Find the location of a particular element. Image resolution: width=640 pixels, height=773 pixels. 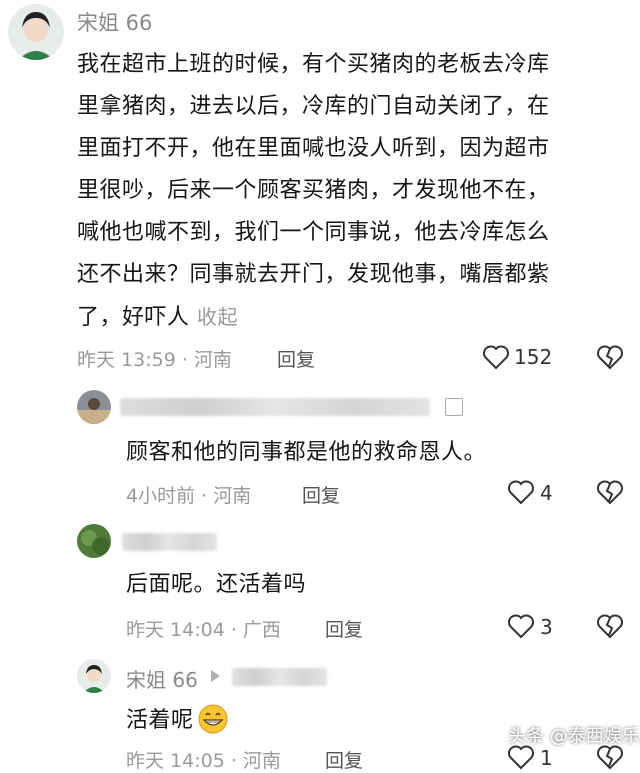

like-count: 3 is located at coordinates (546, 627).